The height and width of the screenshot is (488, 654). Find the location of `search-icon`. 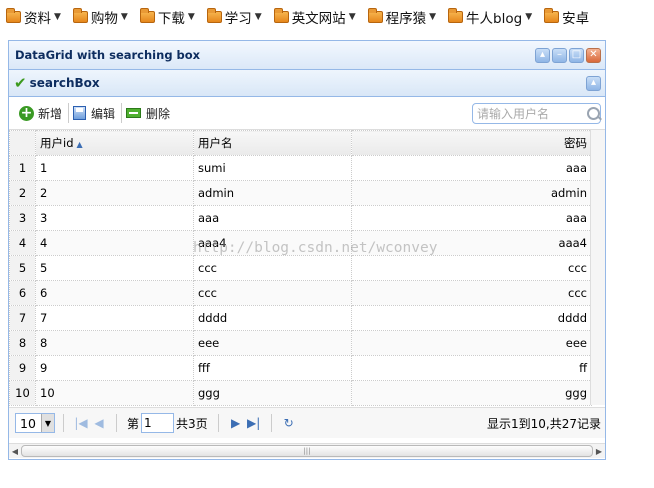

search-icon is located at coordinates (593, 113).